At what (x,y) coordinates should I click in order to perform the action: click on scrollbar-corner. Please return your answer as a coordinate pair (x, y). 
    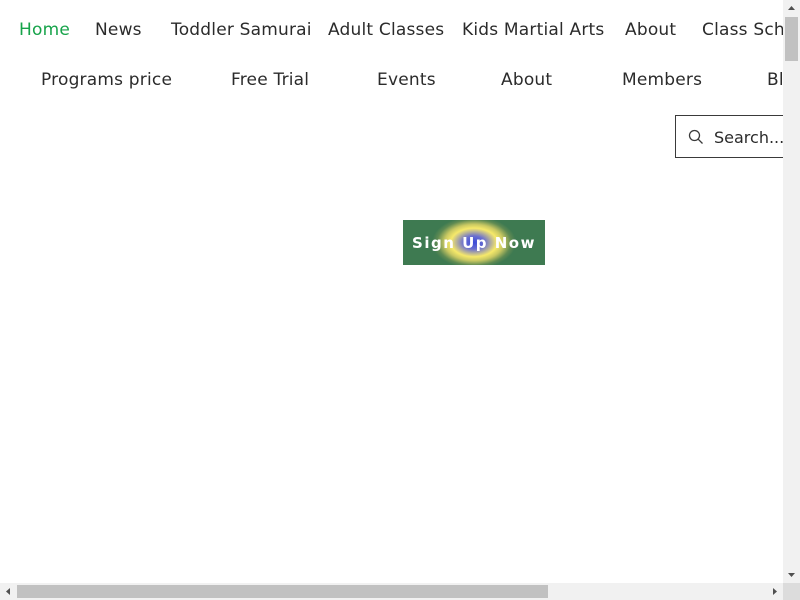
    Looking at the image, I should click on (791, 591).